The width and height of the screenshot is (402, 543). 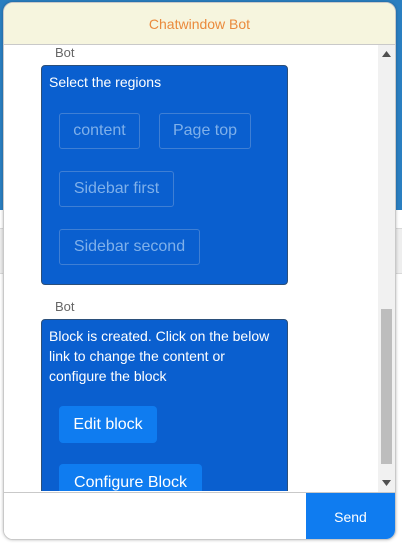 I want to click on triangle-up-icon, so click(x=386, y=54).